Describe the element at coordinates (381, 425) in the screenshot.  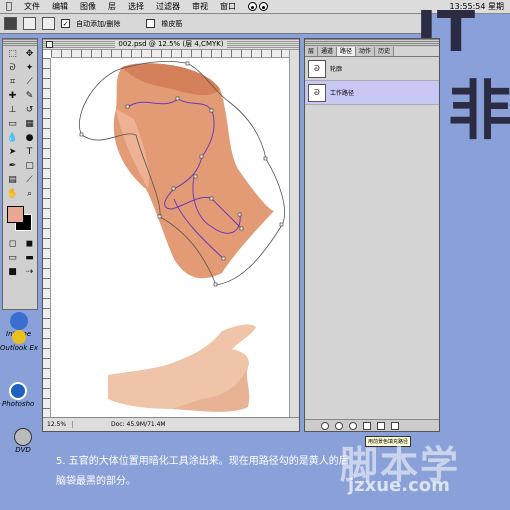
I see `new-path-button` at that location.